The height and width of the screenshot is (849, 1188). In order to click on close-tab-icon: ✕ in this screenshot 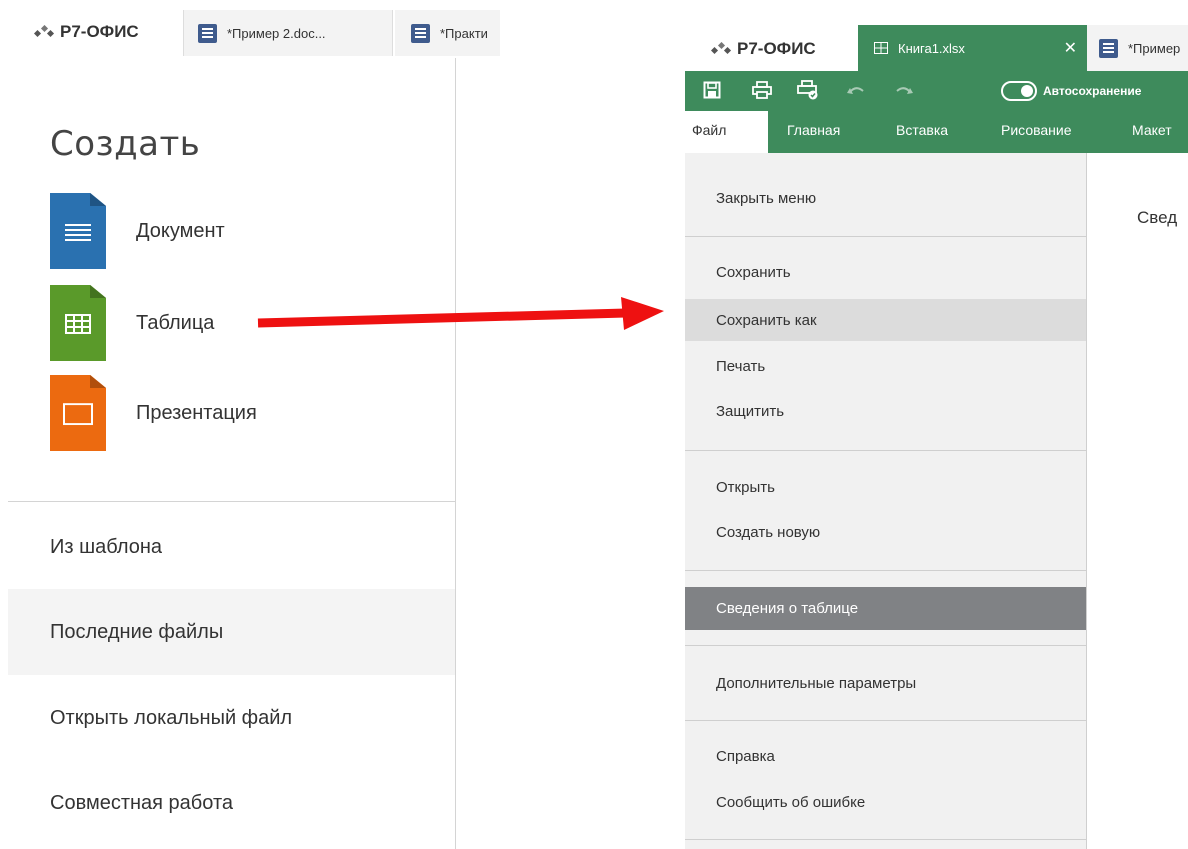, I will do `click(1070, 48)`.